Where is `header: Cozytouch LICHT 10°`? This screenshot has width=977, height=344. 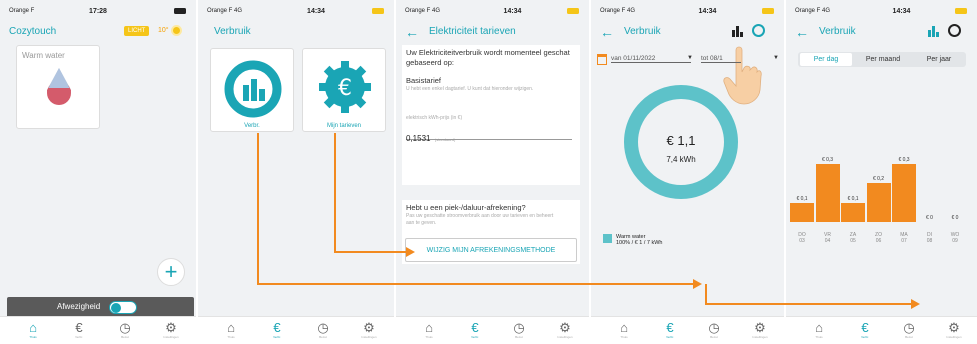
header: Cozytouch LICHT 10° is located at coordinates (98, 31).